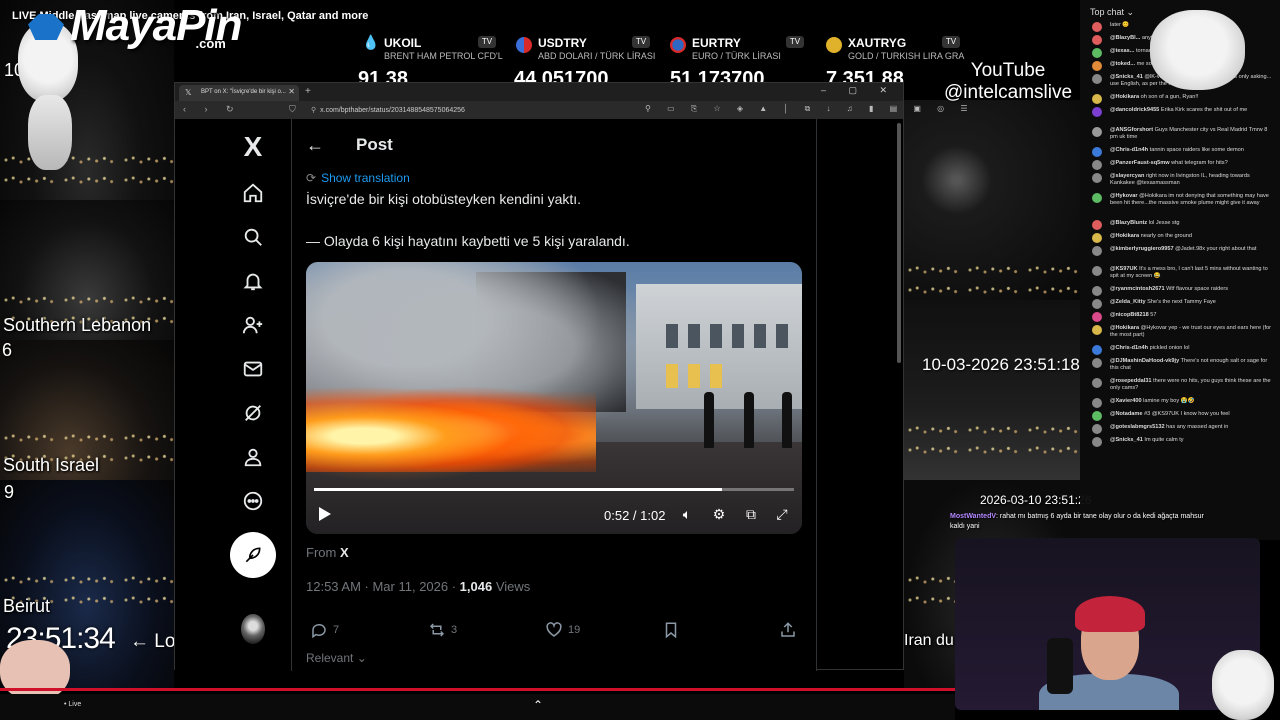 Image resolution: width=1280 pixels, height=720 pixels. What do you see at coordinates (291, 91) in the screenshot?
I see `tab-close-icon: ✕` at bounding box center [291, 91].